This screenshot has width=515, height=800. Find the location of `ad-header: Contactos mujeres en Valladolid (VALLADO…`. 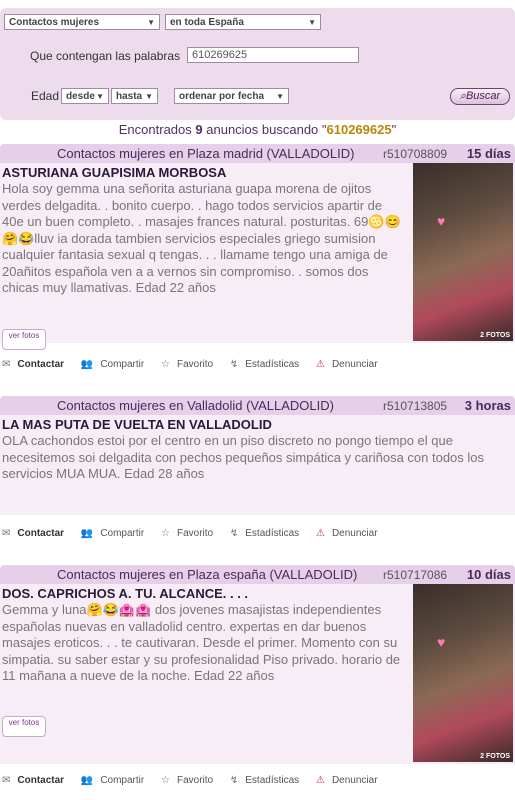

ad-header: Contactos mujeres en Valladolid (VALLADO… is located at coordinates (257, 405).